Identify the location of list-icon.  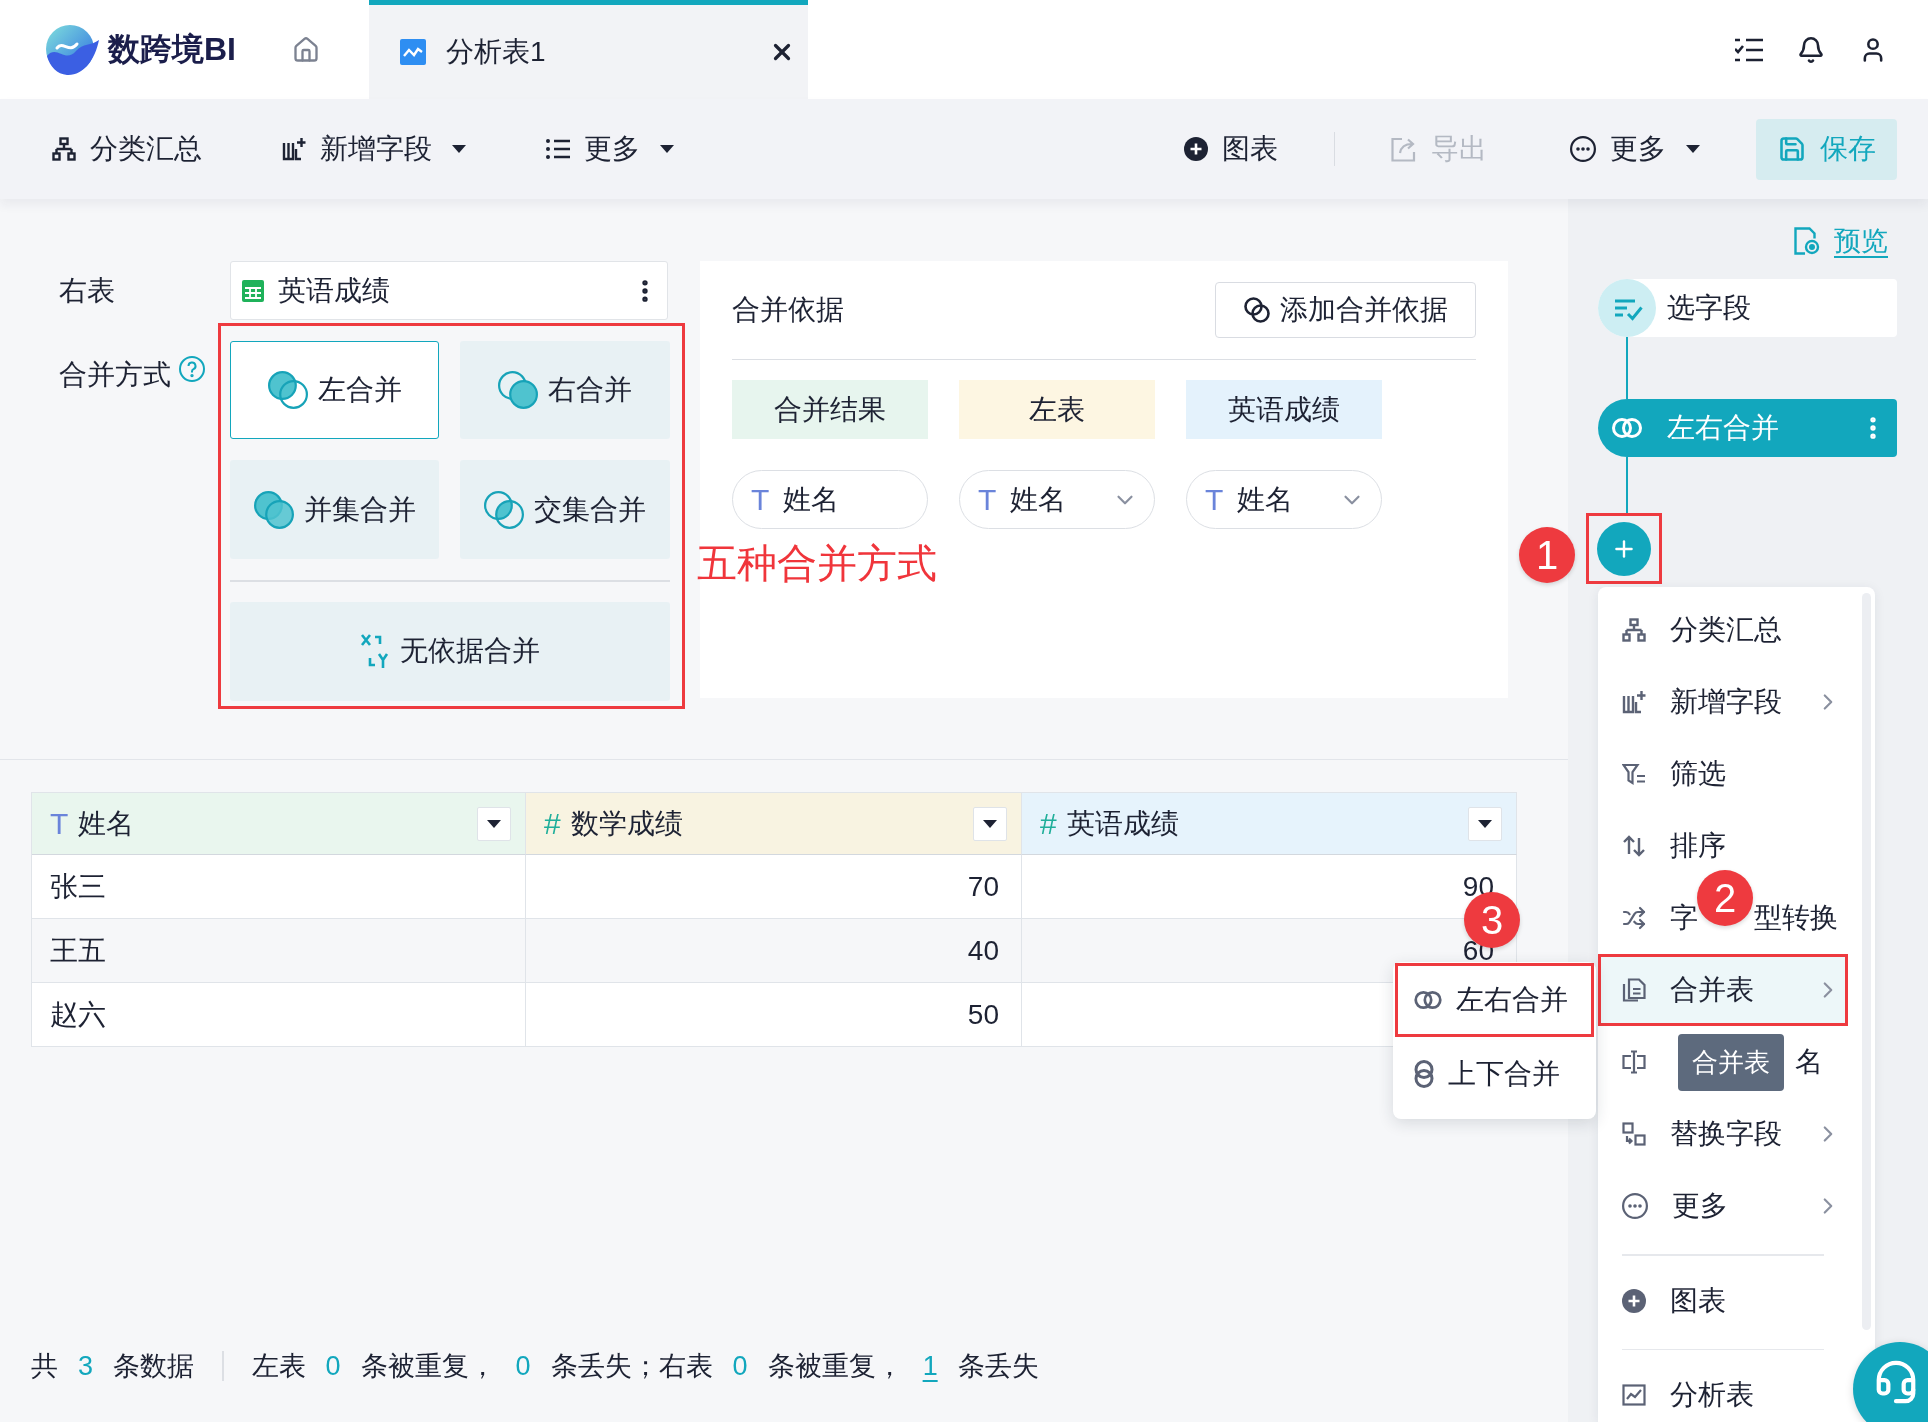
(558, 149).